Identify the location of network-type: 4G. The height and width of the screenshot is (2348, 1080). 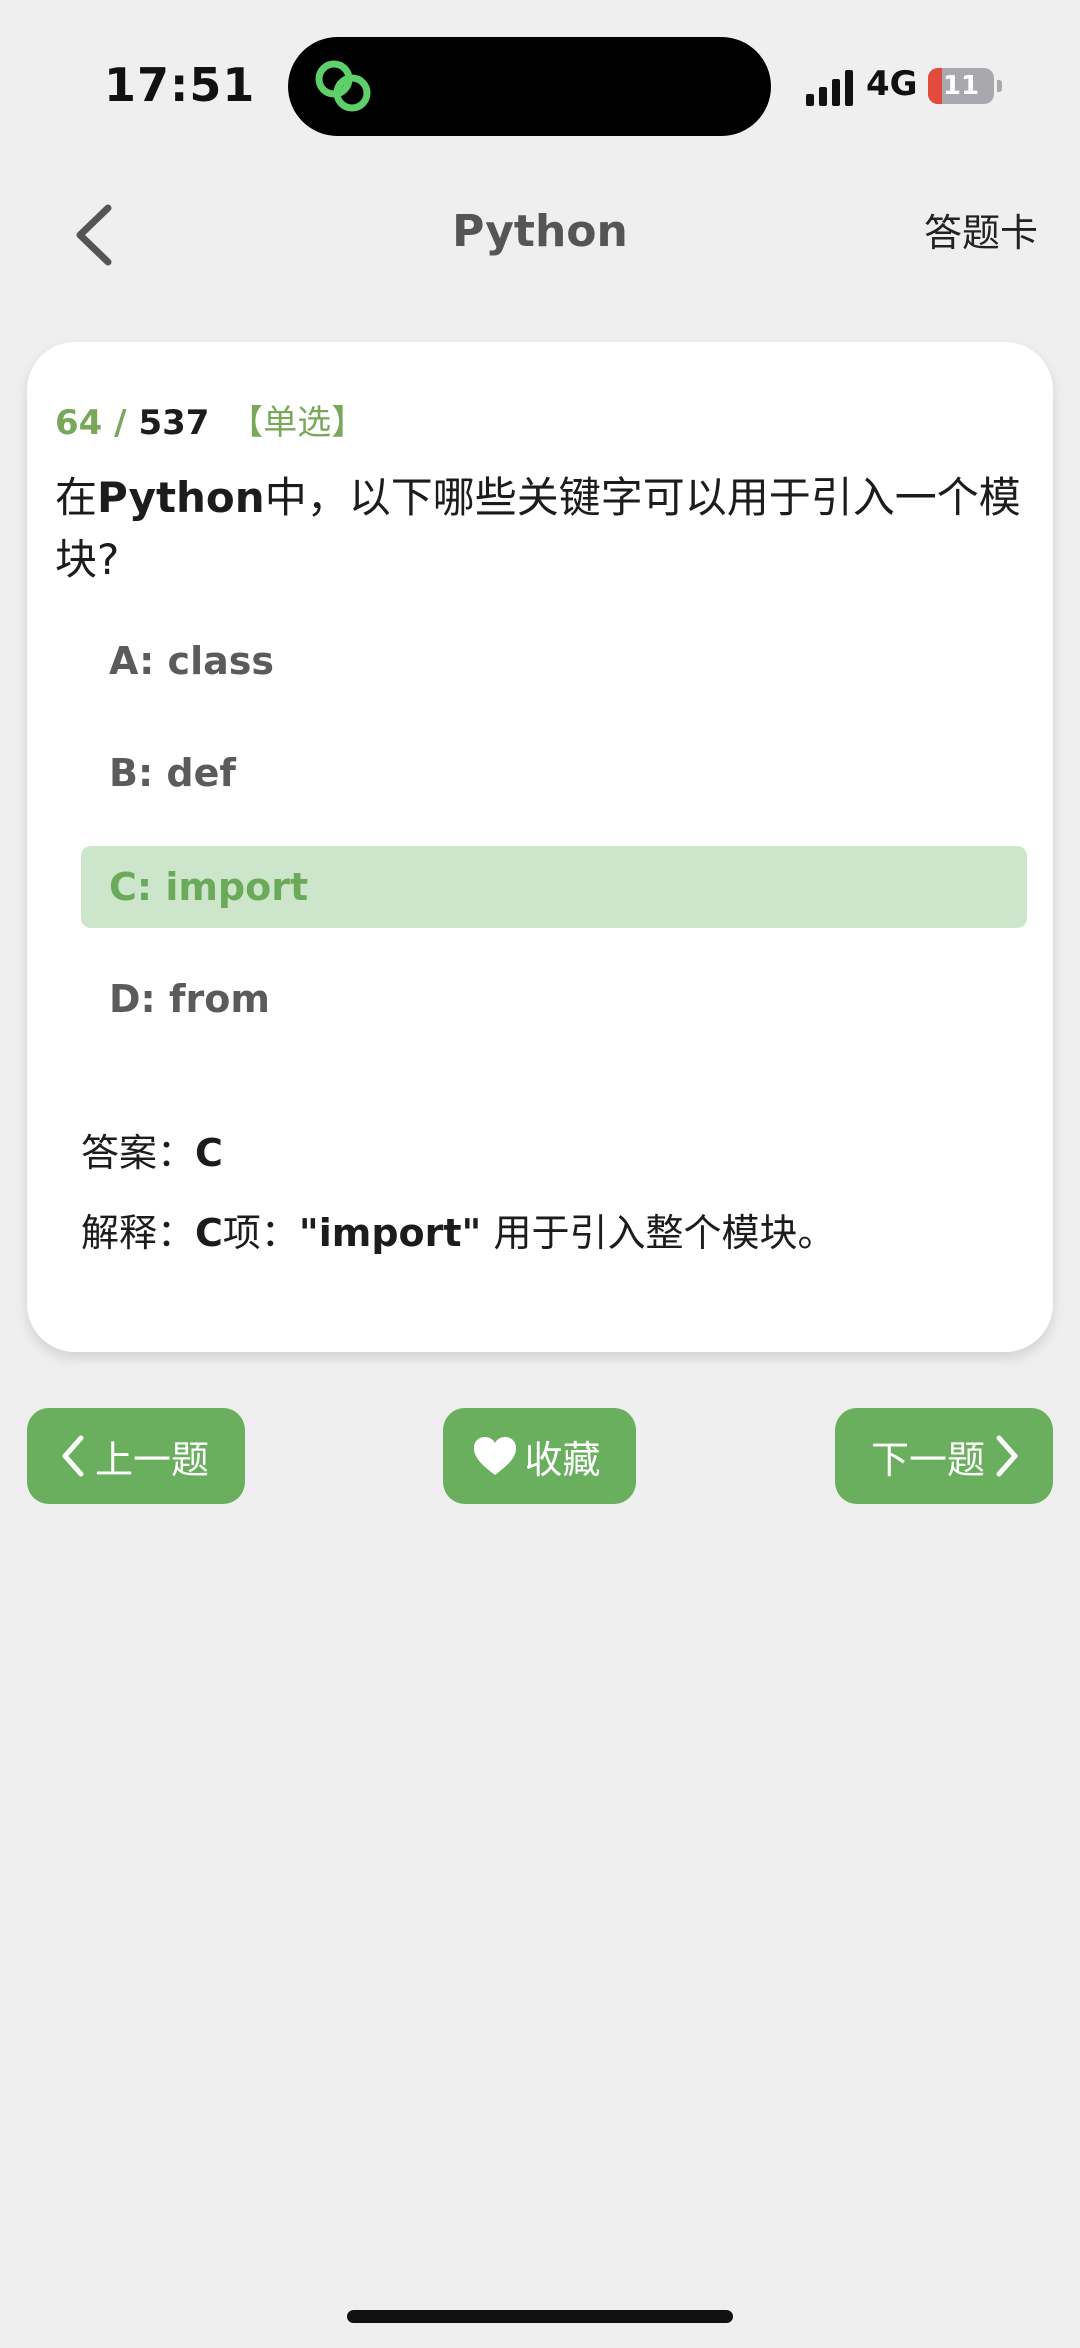
(892, 84).